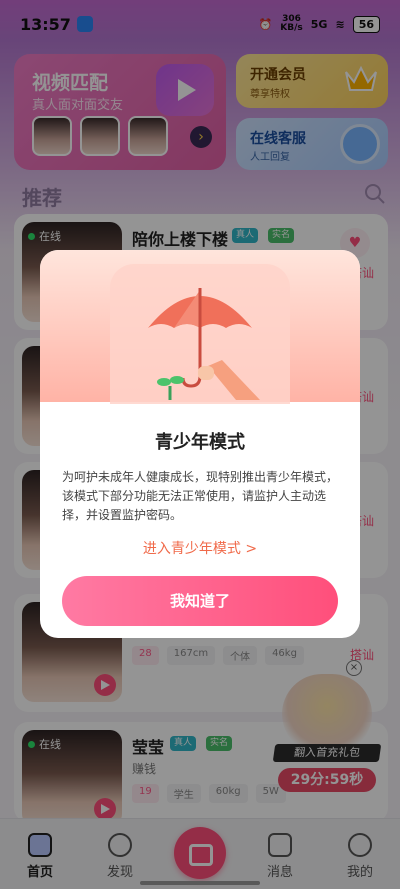  I want to click on dialog-title: 青少年模式, so click(200, 442).